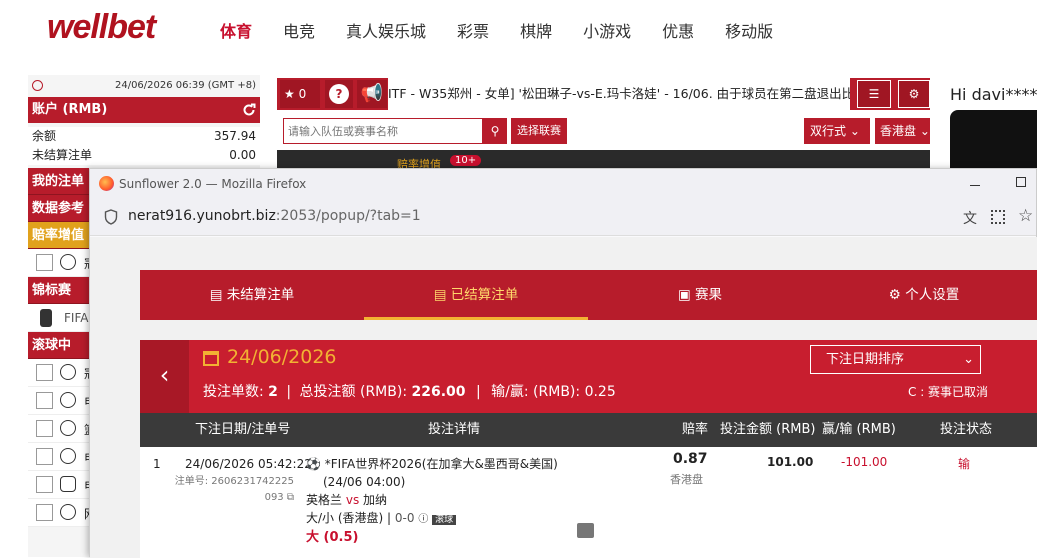 The width and height of the screenshot is (1037, 558). What do you see at coordinates (185, 85) in the screenshot?
I see `datetime: 24/06/2026 06:39 (GMT +8)` at bounding box center [185, 85].